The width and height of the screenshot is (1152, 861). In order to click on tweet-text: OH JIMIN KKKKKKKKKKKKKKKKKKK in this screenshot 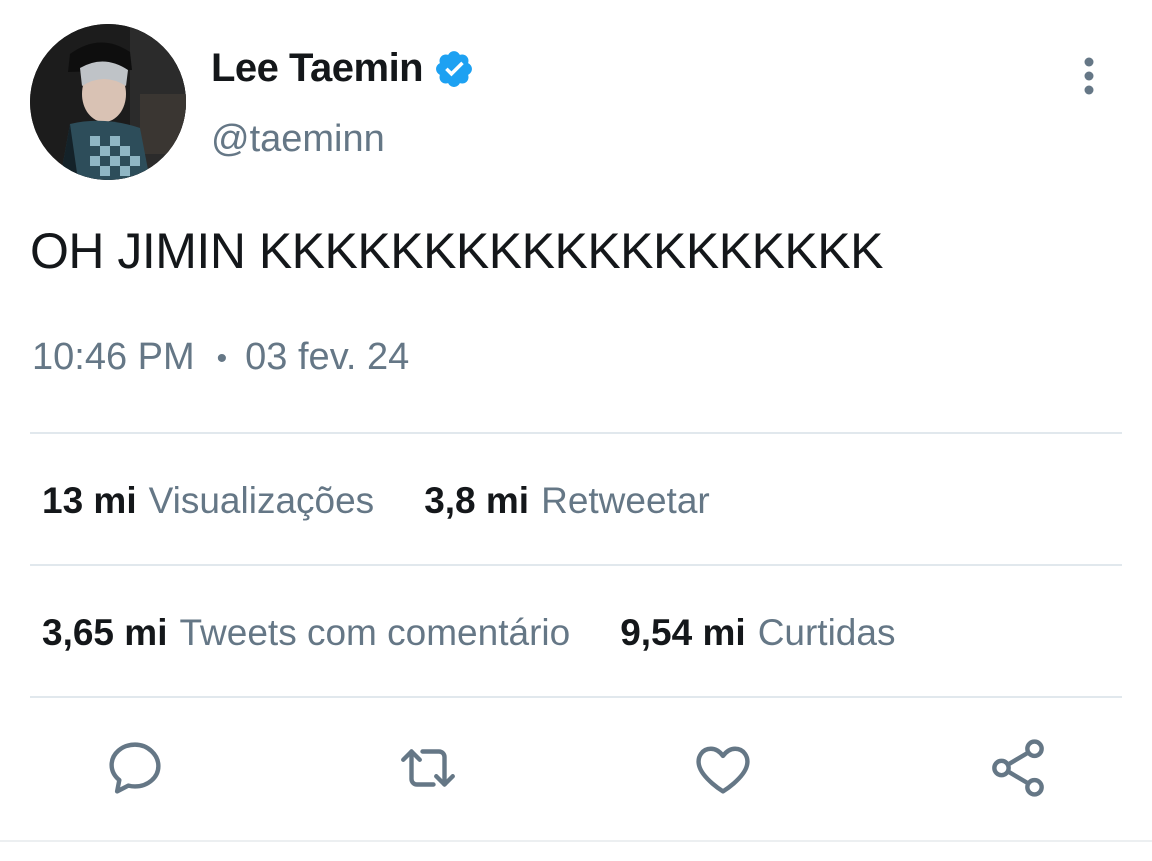, I will do `click(456, 251)`.